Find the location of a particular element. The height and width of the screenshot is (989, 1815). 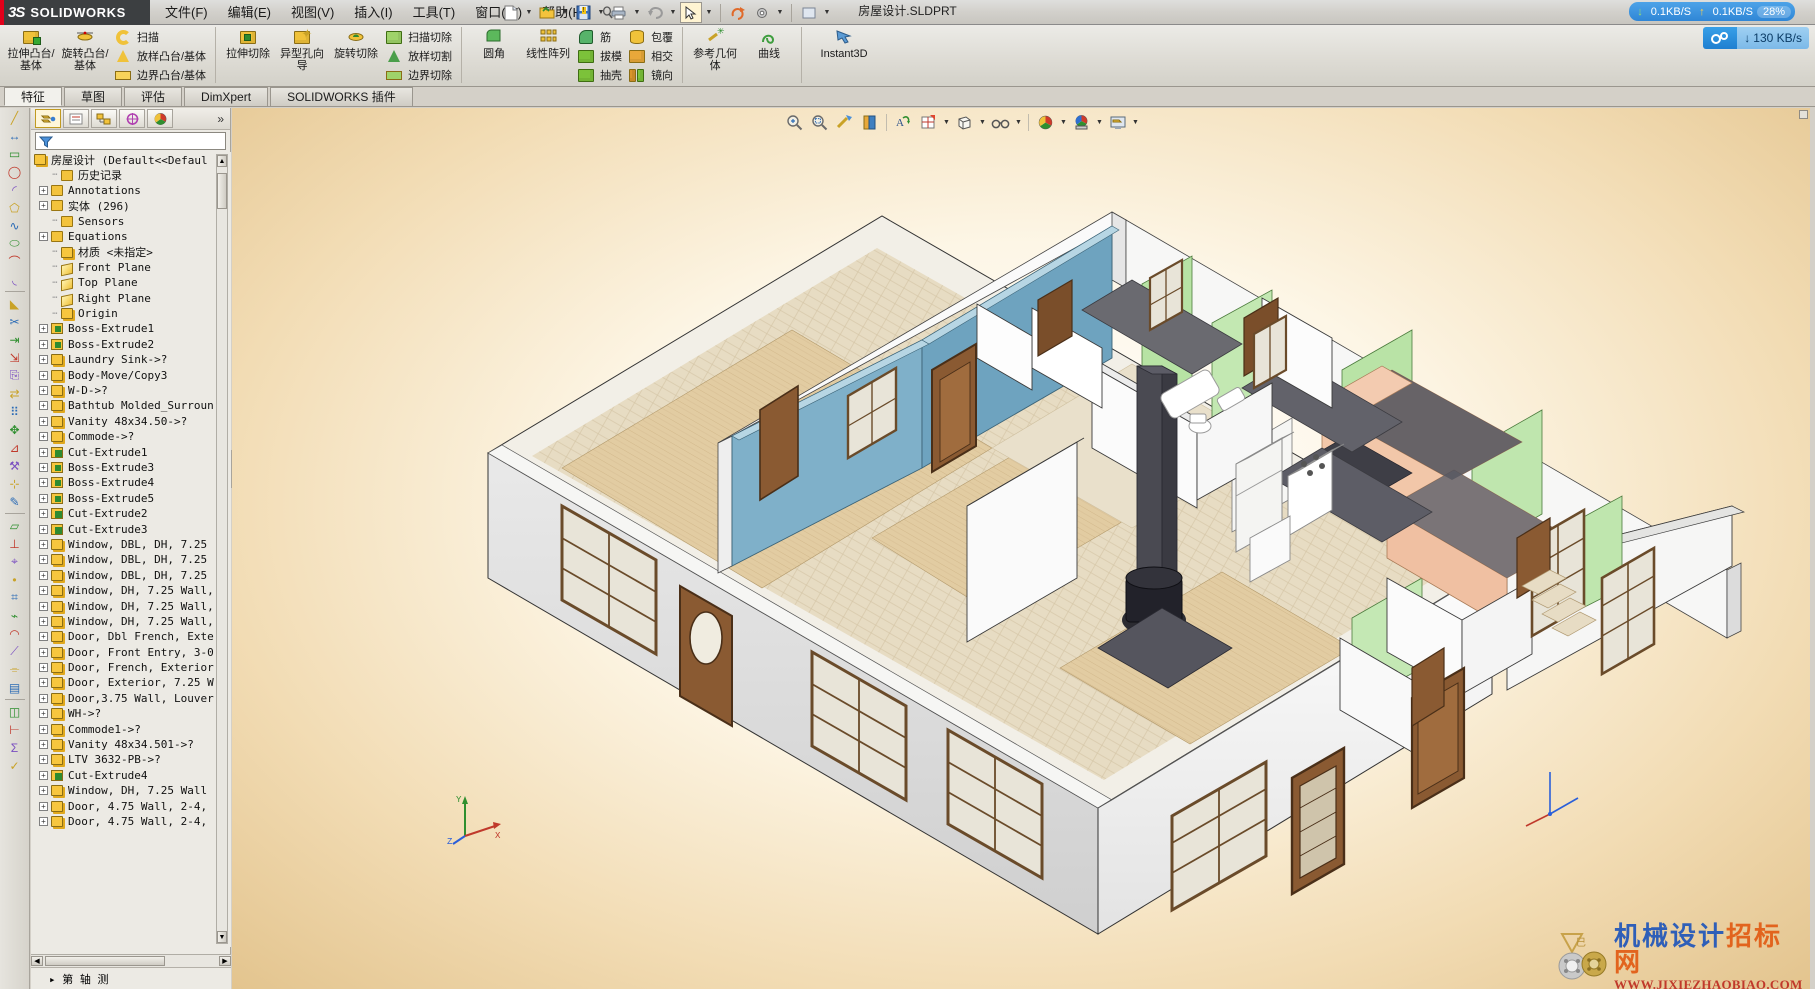

projected-curve-icon: ⟋ is located at coordinates (15, 651).